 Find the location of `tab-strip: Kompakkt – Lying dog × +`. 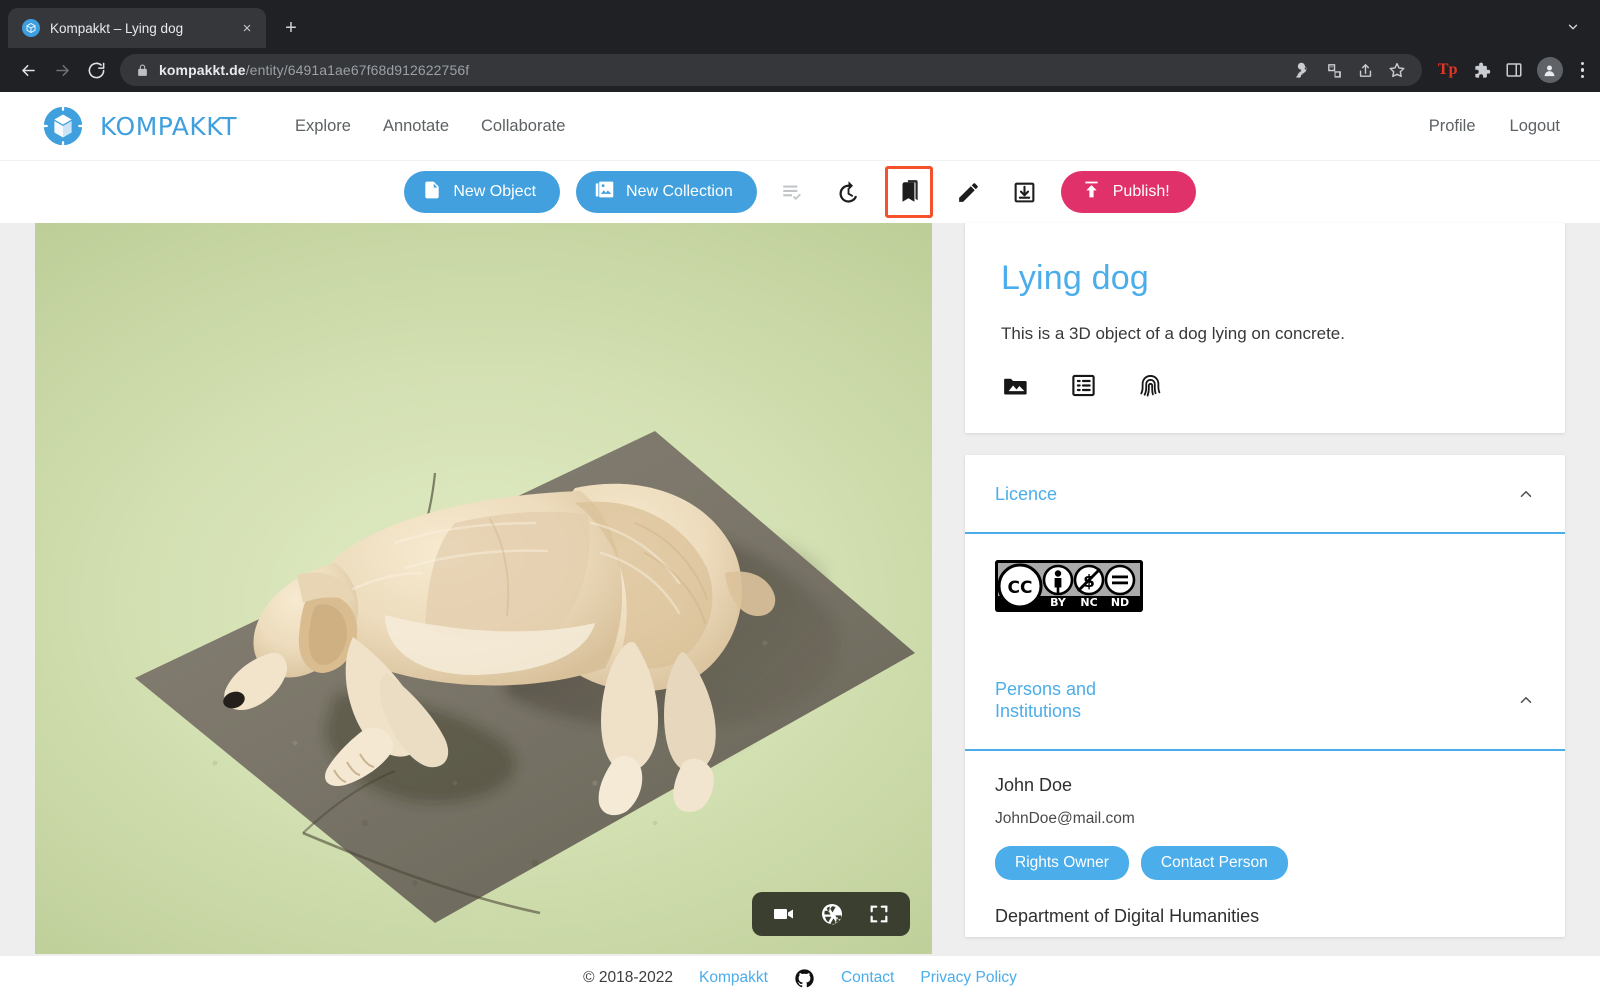

tab-strip: Kompakkt – Lying dog × + is located at coordinates (800, 24).